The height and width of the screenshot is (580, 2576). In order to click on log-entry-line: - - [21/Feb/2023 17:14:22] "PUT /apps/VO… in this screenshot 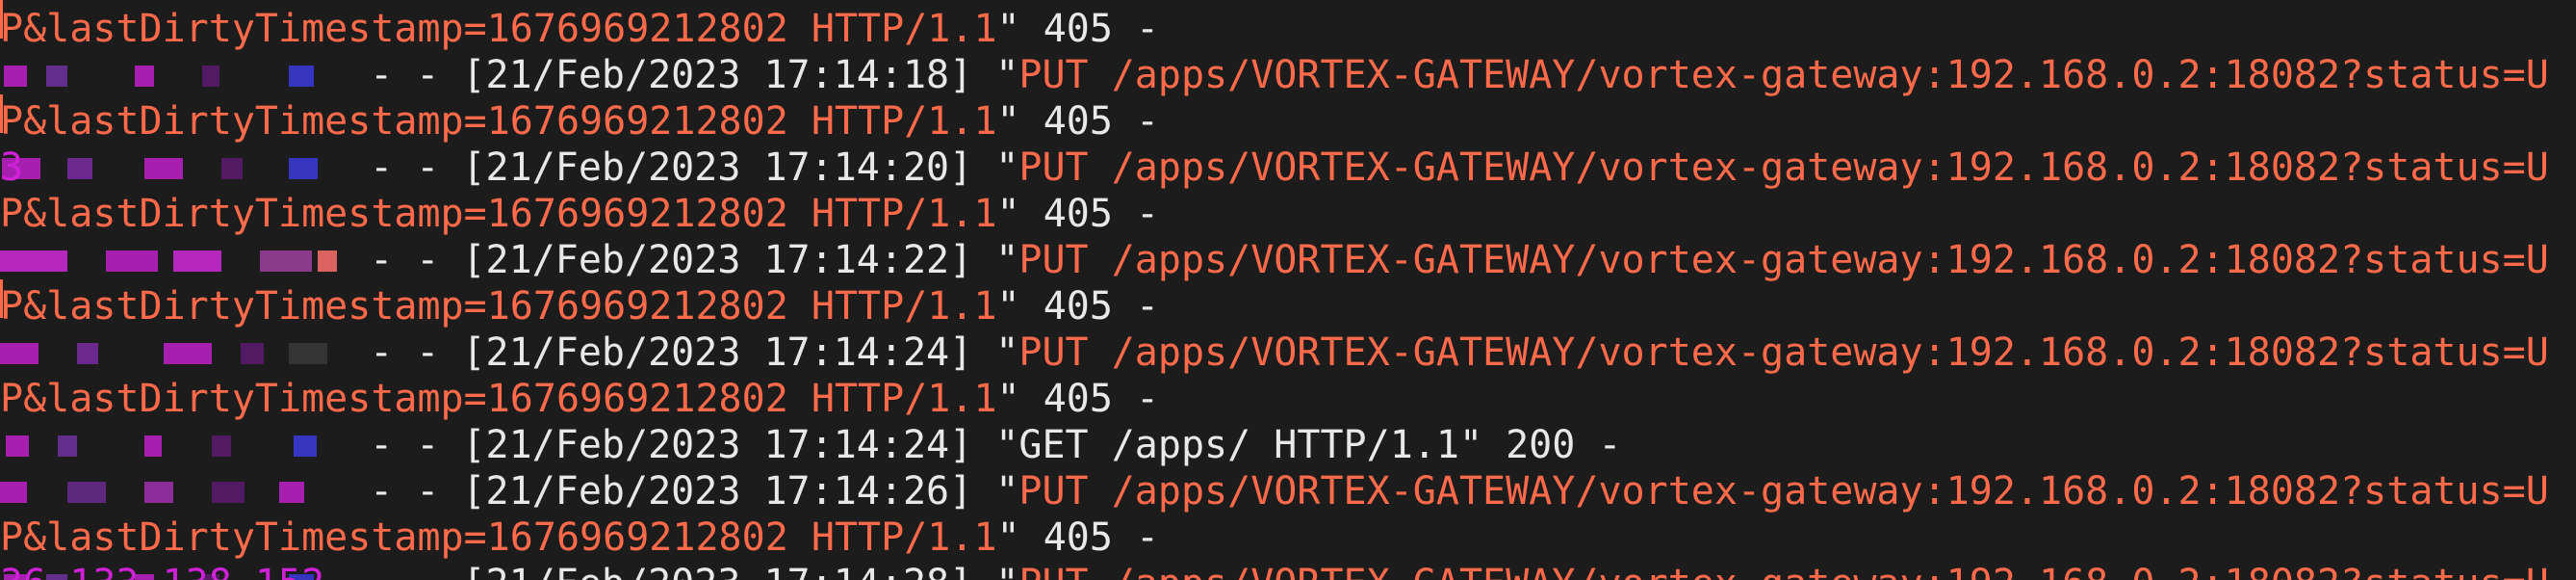, I will do `click(1275, 260)`.